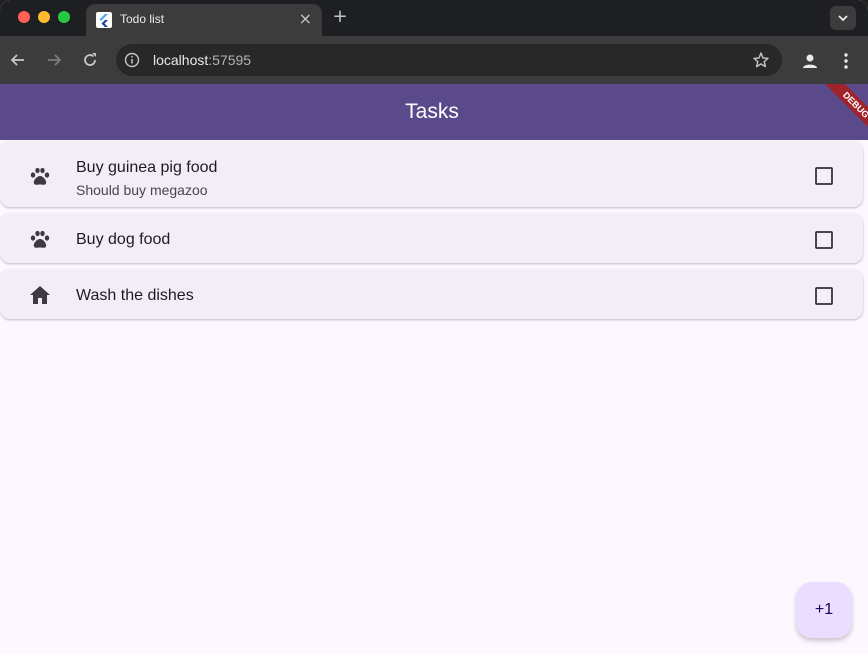  Describe the element at coordinates (54, 60) in the screenshot. I see `forward-arrow-icon` at that location.